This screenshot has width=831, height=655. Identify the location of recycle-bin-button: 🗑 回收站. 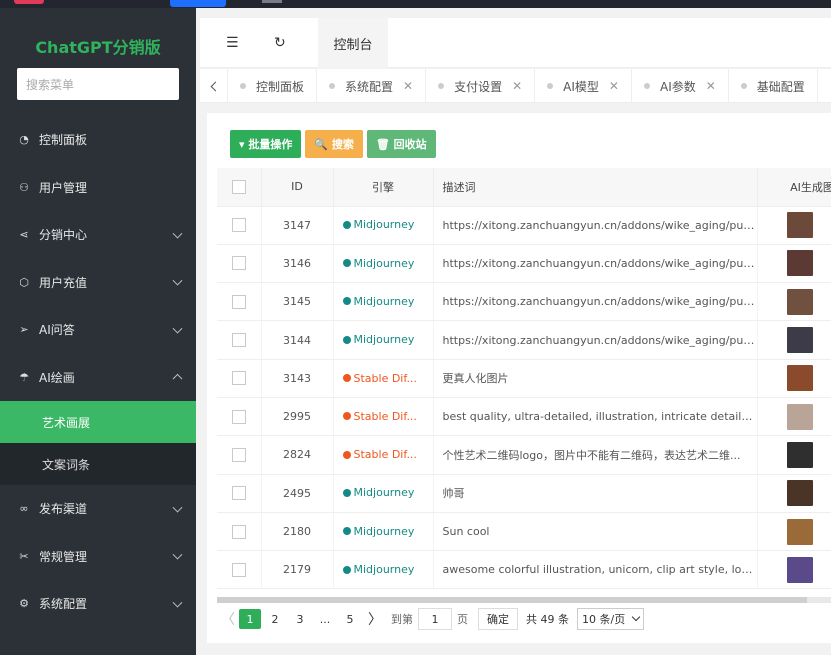
(401, 144).